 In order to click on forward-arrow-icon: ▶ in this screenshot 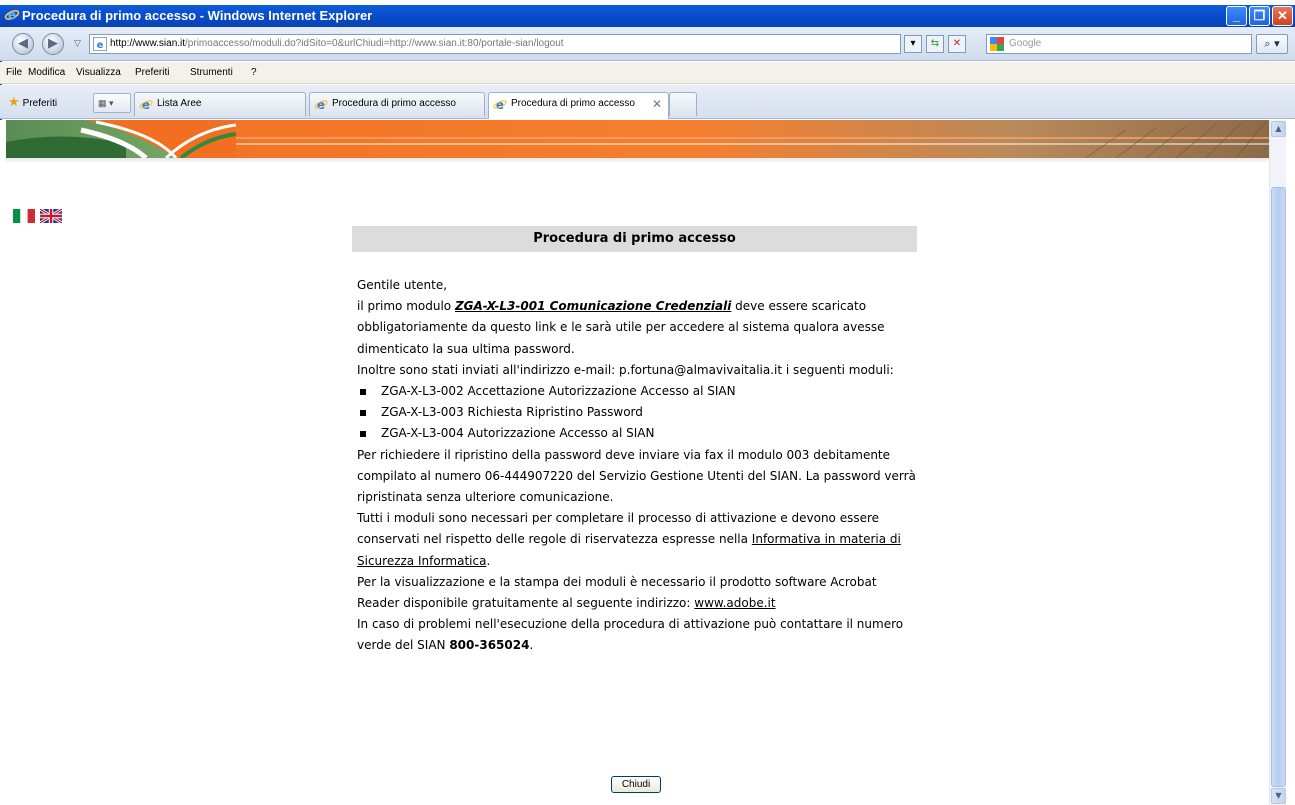, I will do `click(53, 43)`.